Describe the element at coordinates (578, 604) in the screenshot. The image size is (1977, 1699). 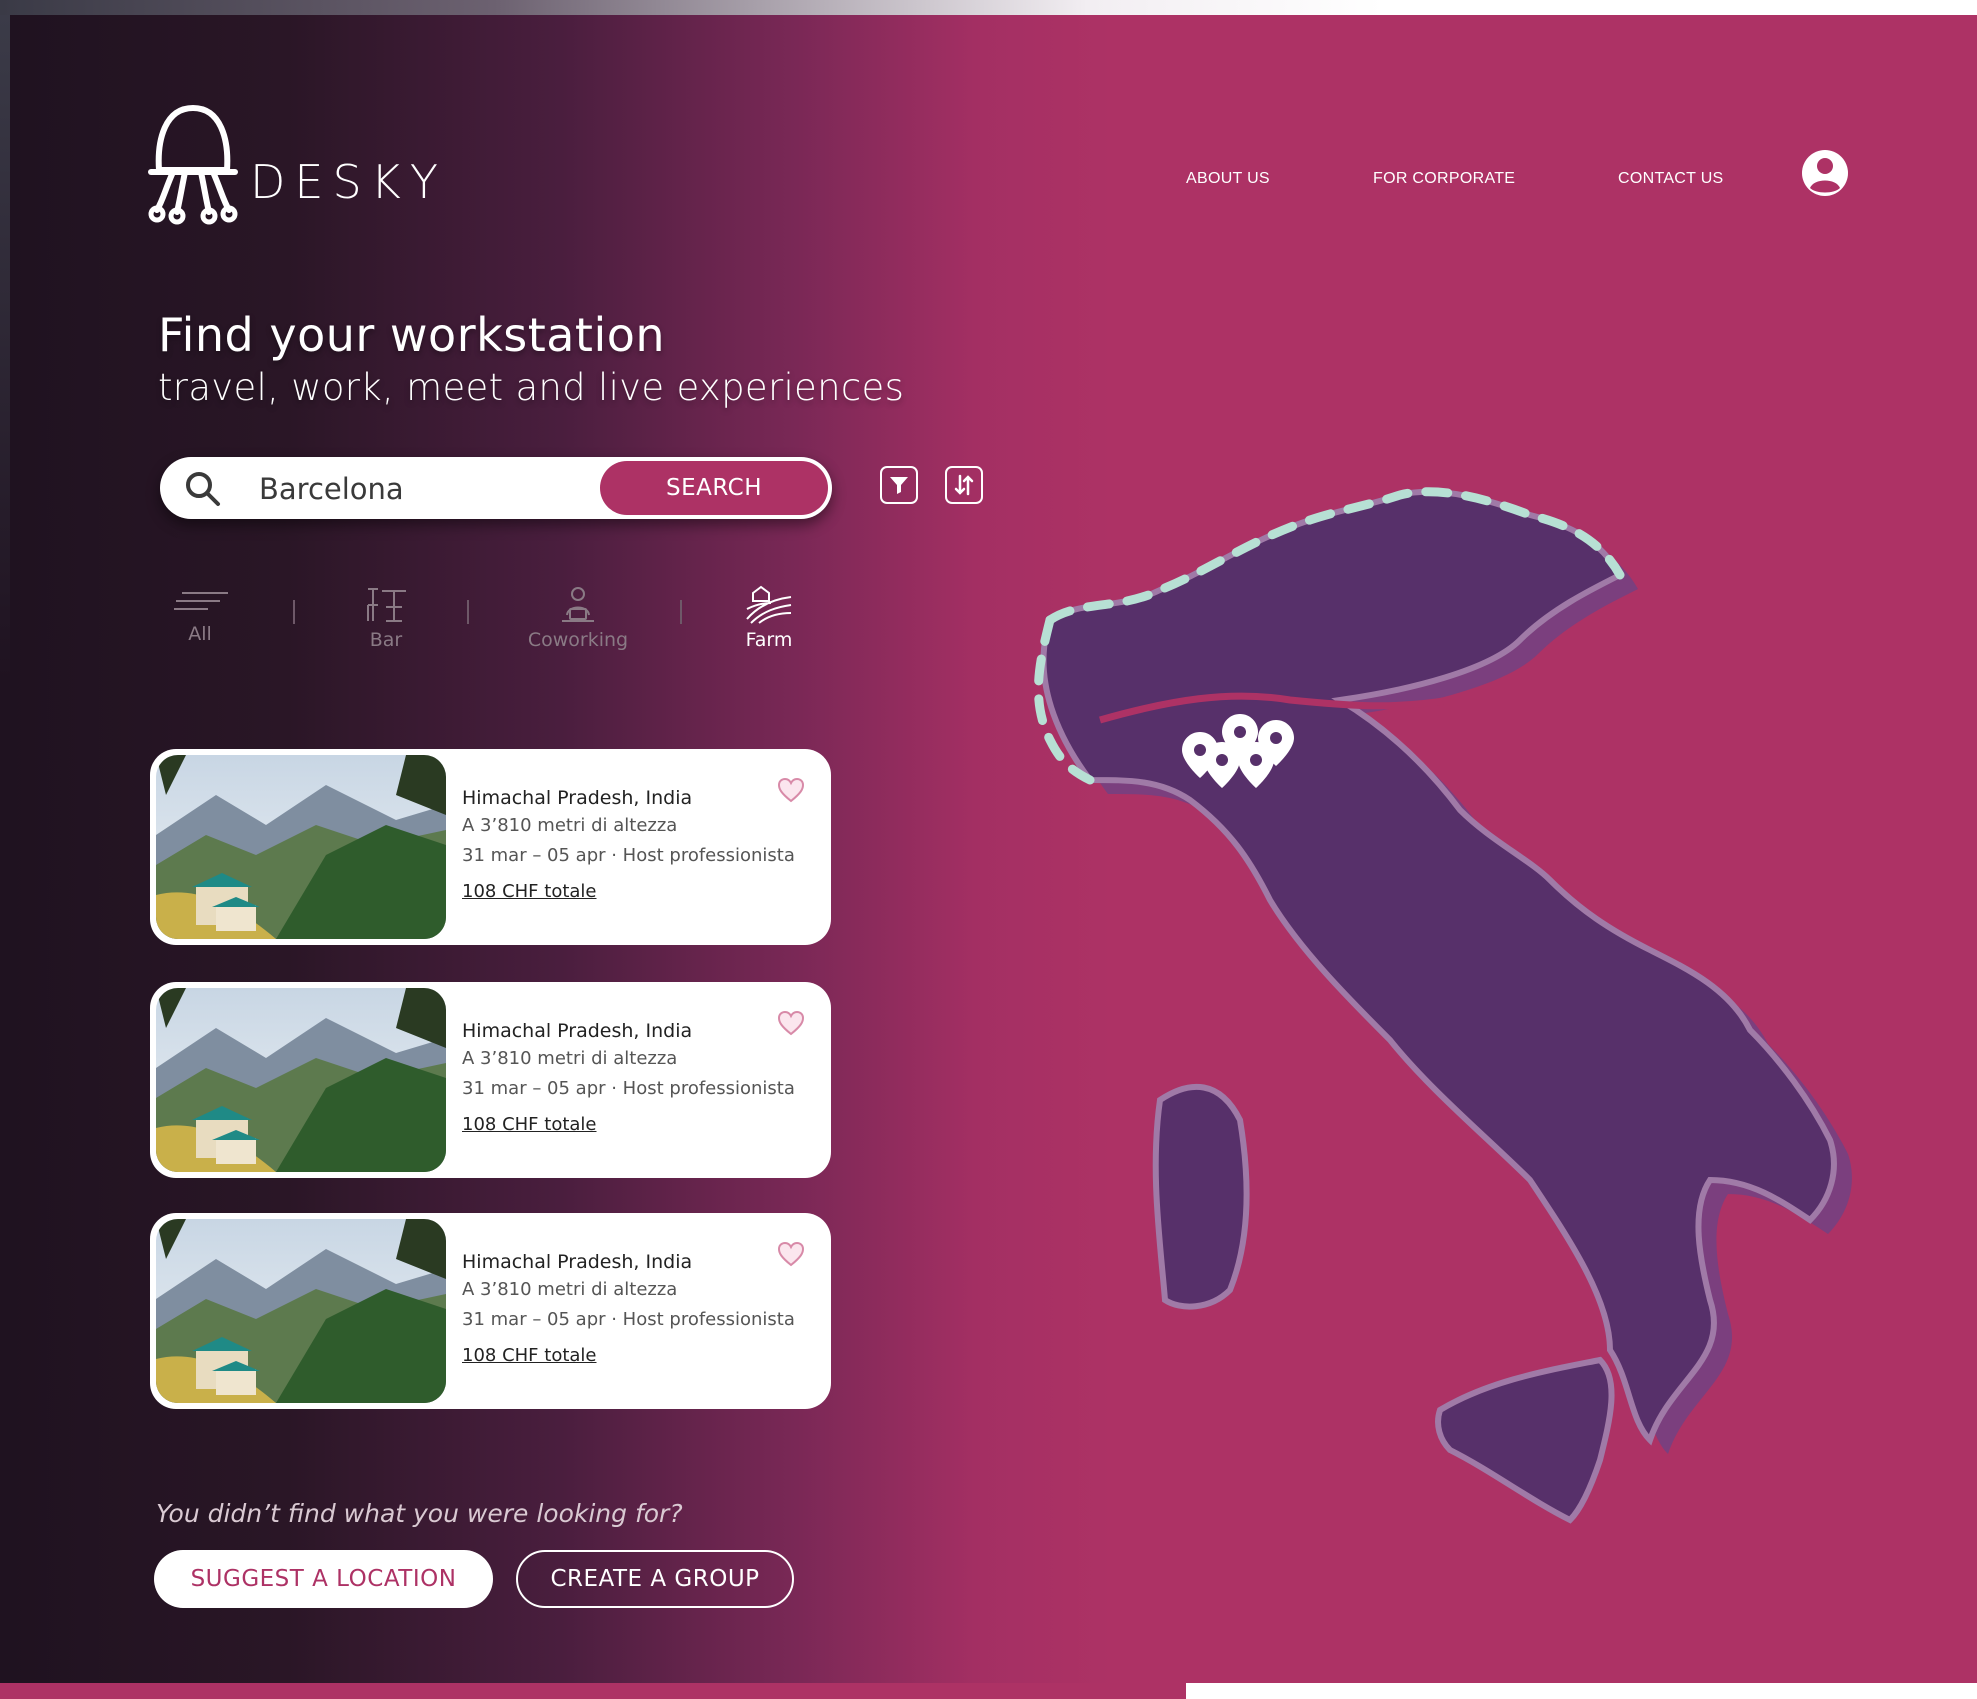
I see `desk-worker-icon` at that location.